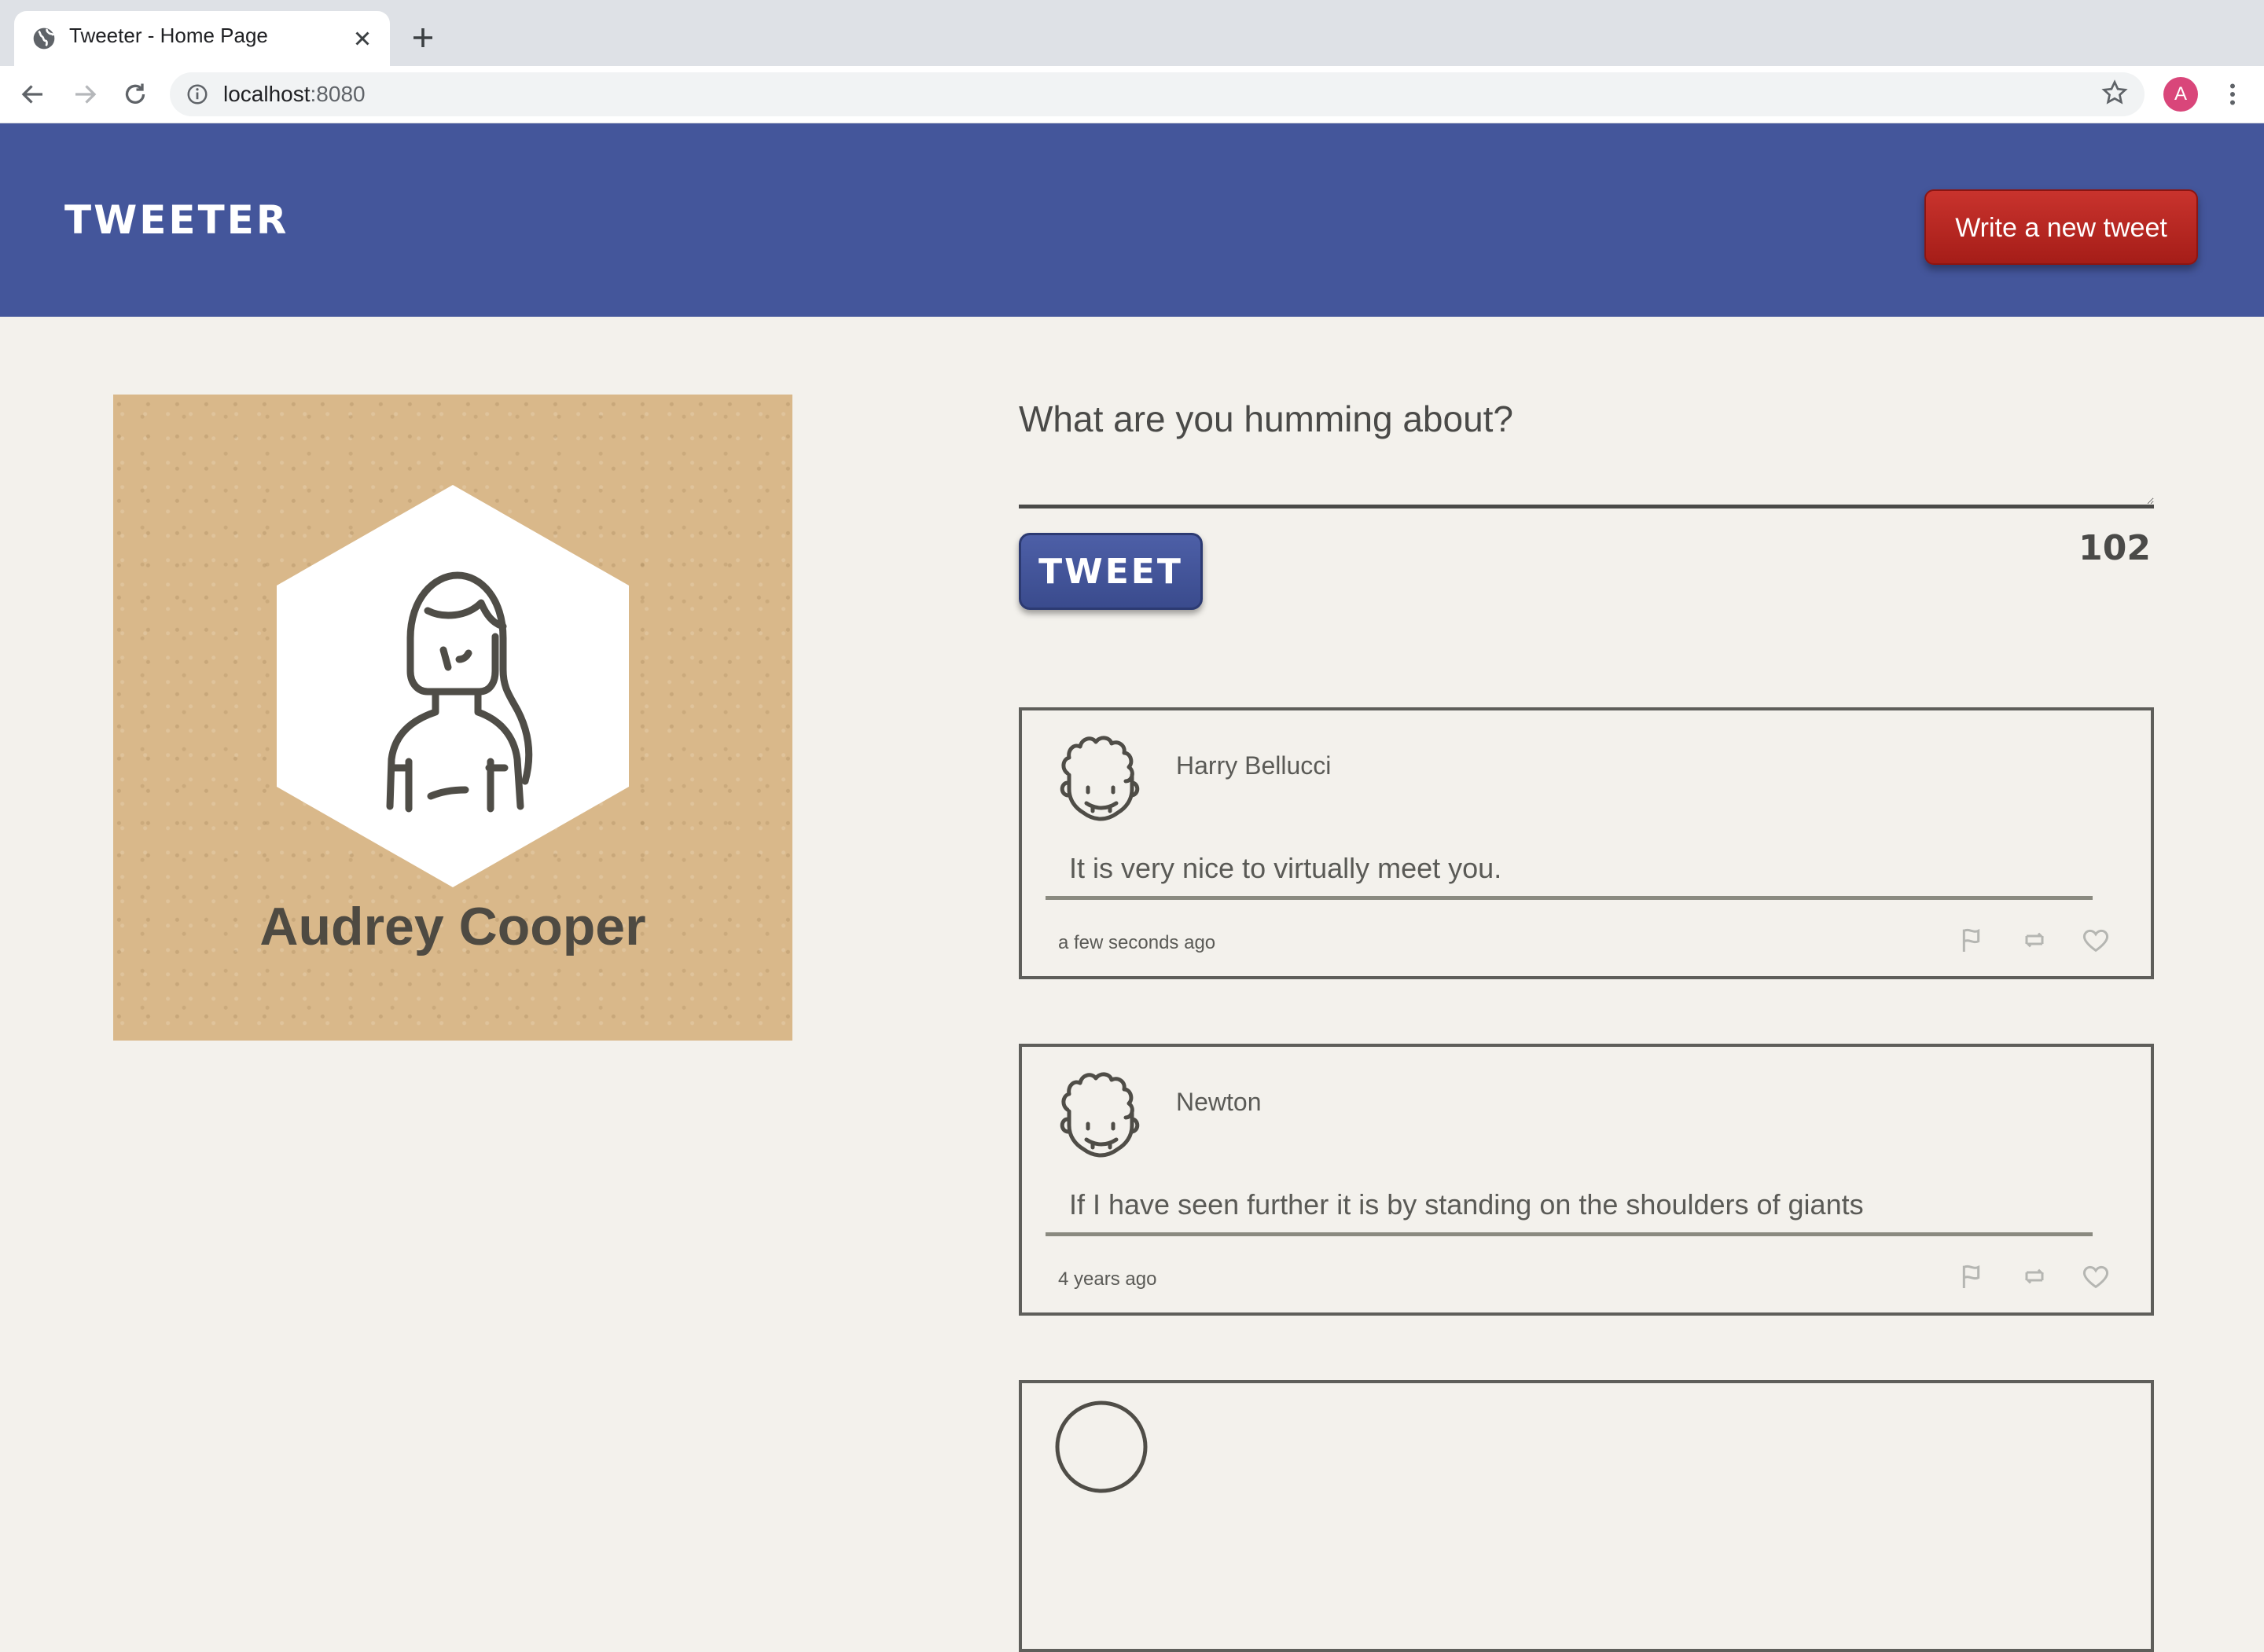 This screenshot has width=2264, height=1652. I want to click on browser-tabstrip: Tweeter - Home Page, so click(1132, 33).